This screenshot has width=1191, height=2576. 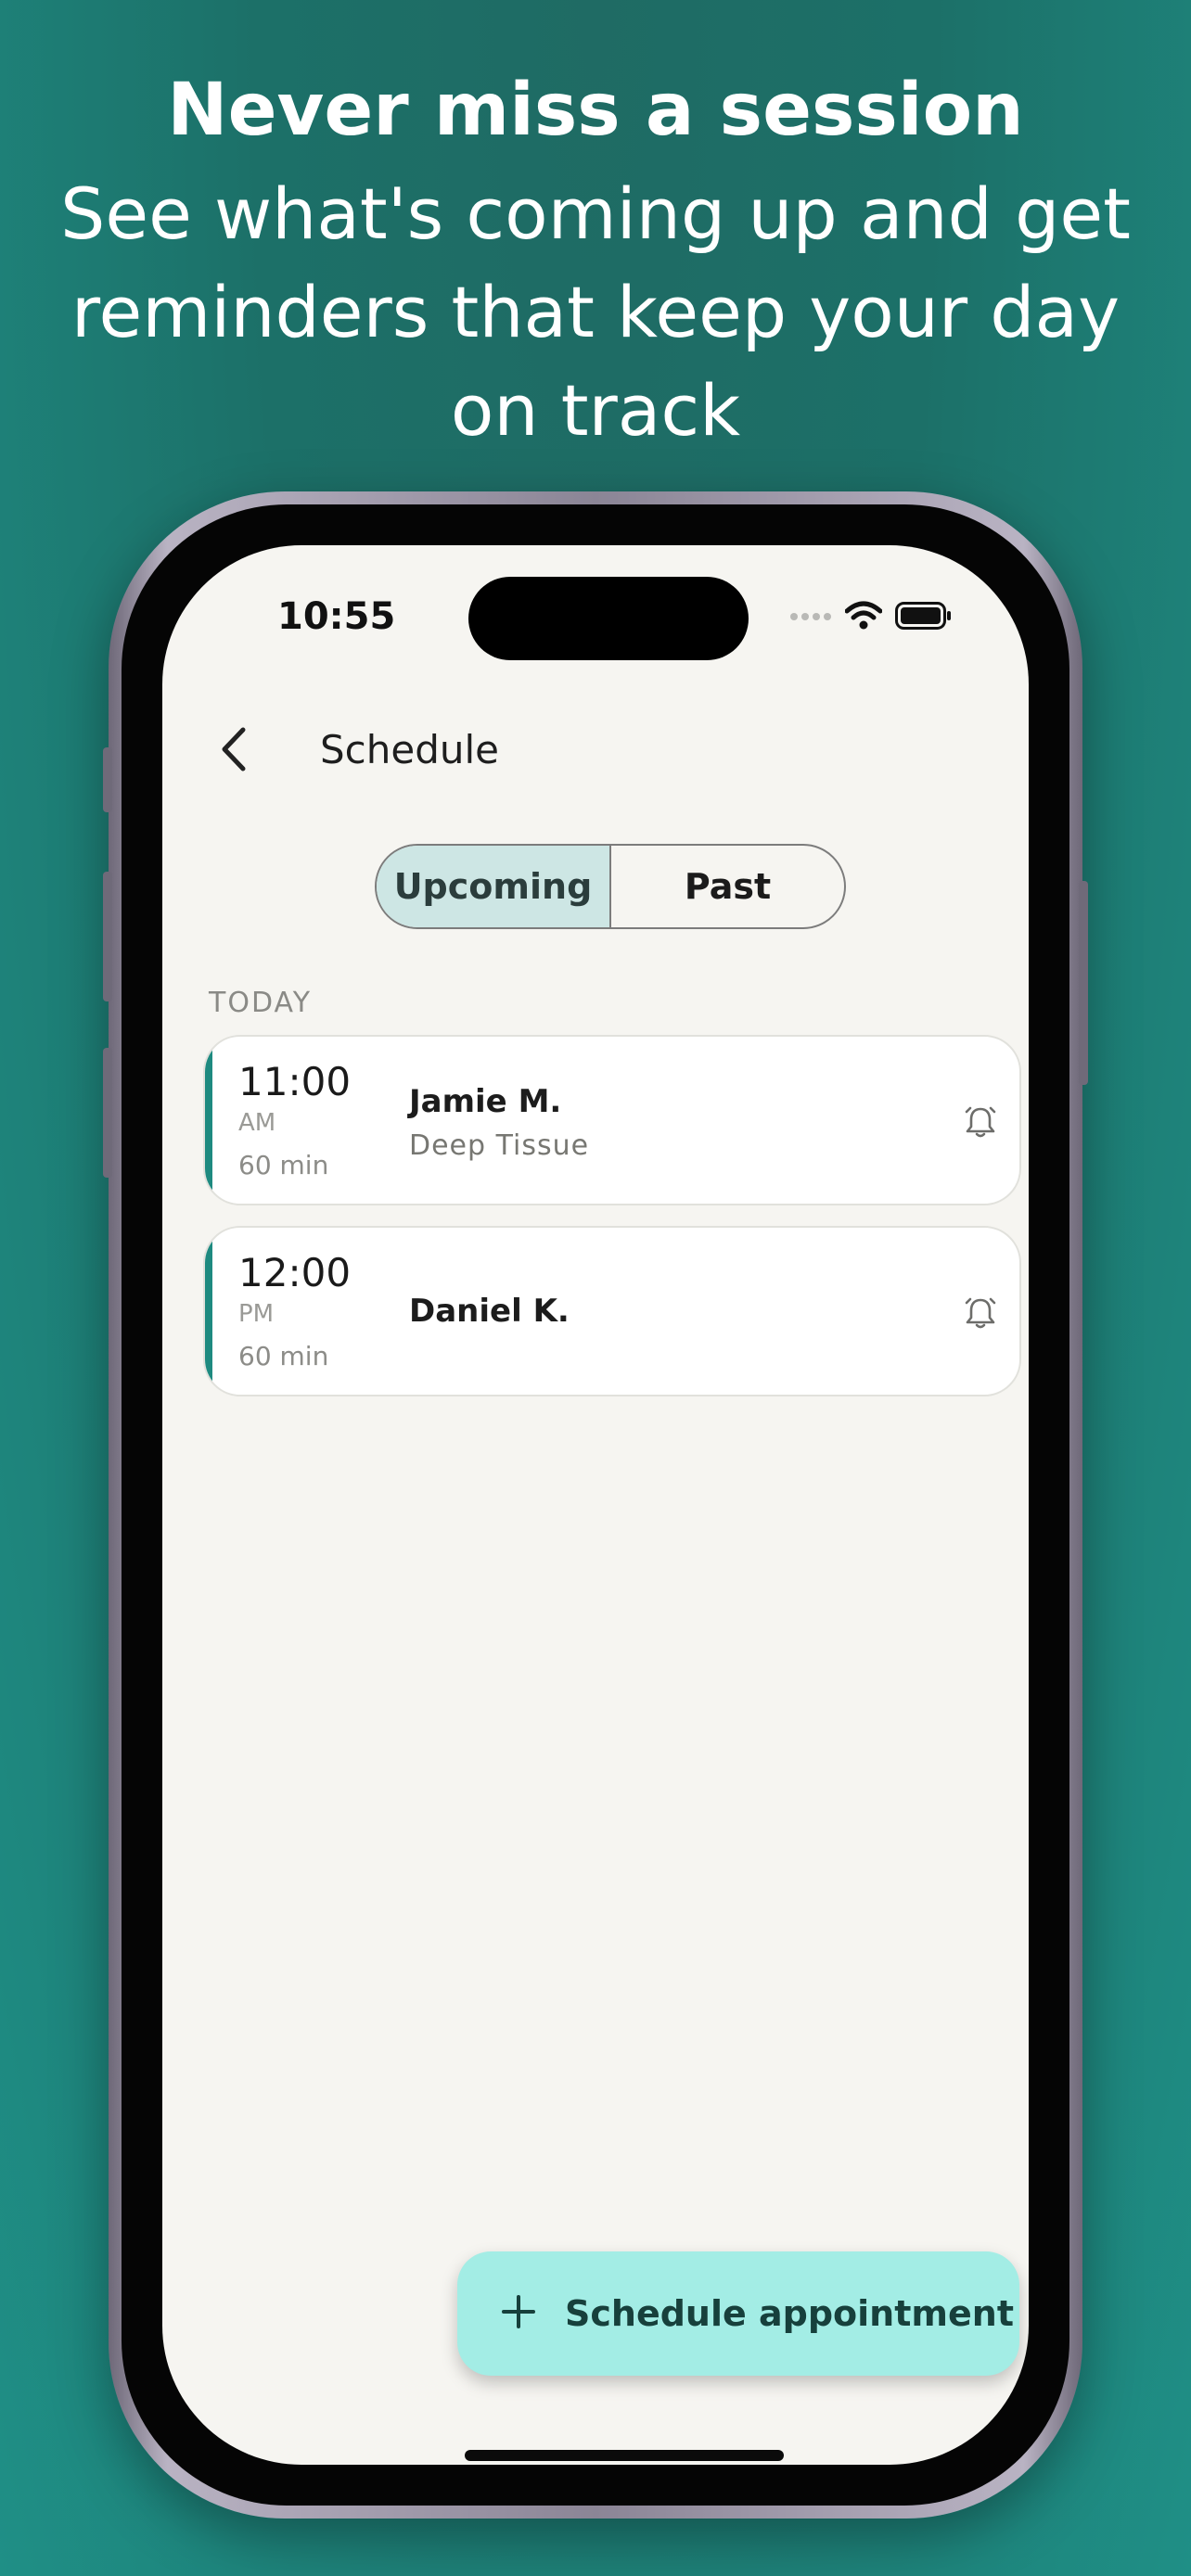 What do you see at coordinates (727, 886) in the screenshot?
I see `tab-past: Past` at bounding box center [727, 886].